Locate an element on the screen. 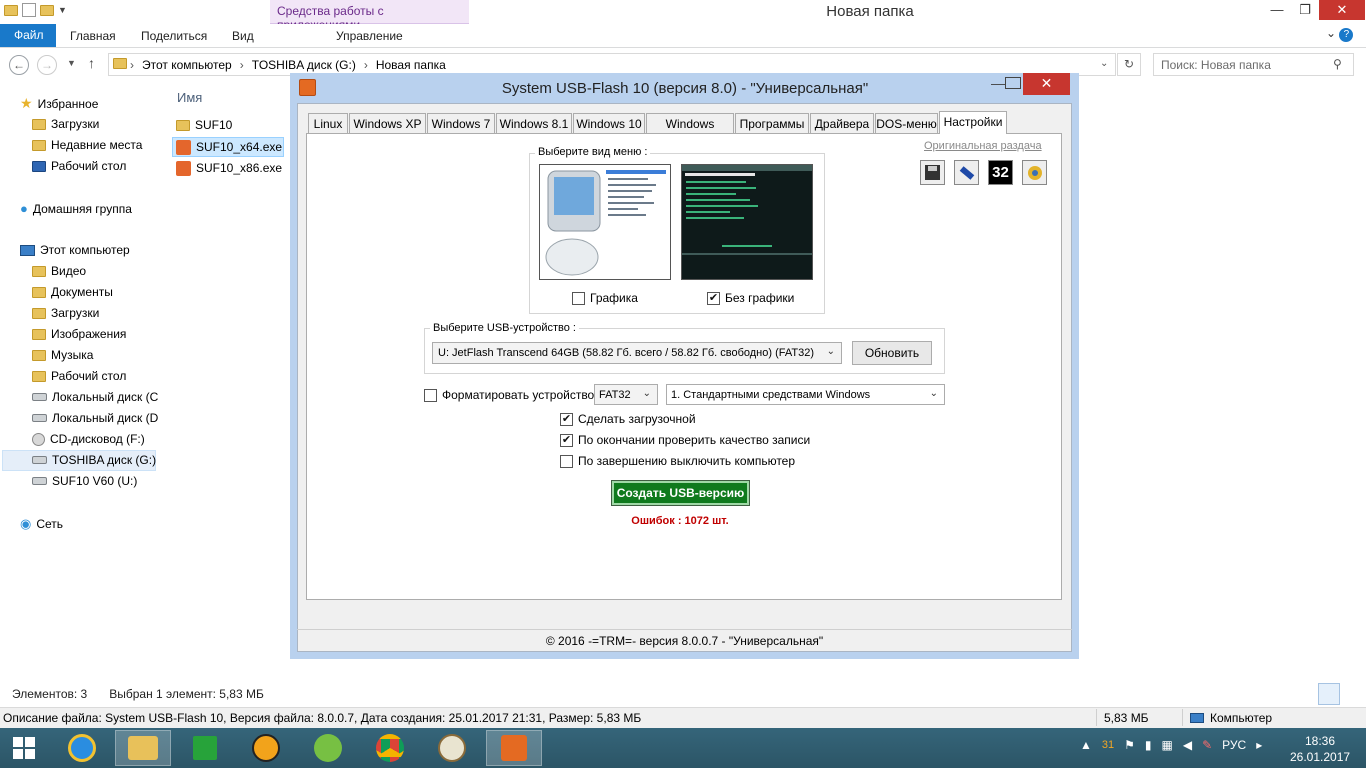 The image size is (1366, 768). floppy-disk-icon is located at coordinates (932, 172).